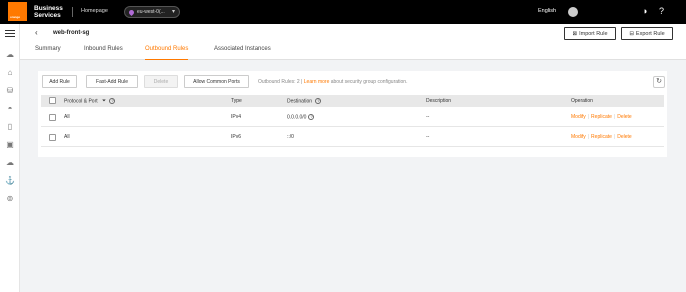 This screenshot has width=686, height=292. Describe the element at coordinates (104, 101) in the screenshot. I see `filter-icon: ⏷` at that location.